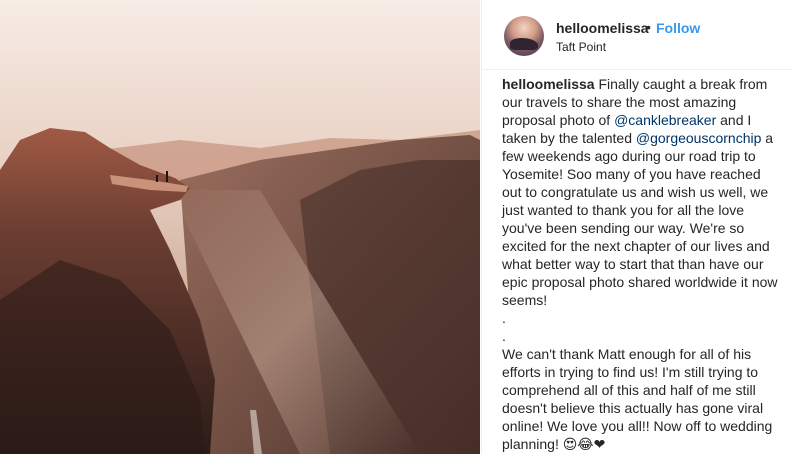 The width and height of the screenshot is (793, 454). Describe the element at coordinates (581, 47) in the screenshot. I see `post-location: Taft Point` at that location.